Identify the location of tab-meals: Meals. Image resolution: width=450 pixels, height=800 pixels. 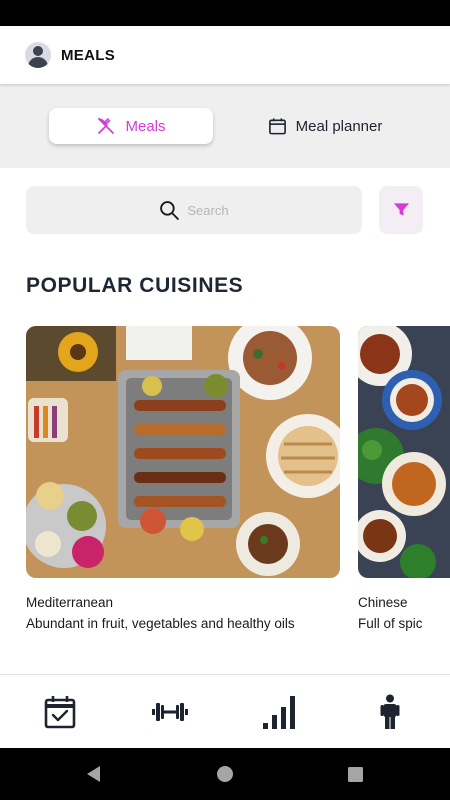
(131, 126).